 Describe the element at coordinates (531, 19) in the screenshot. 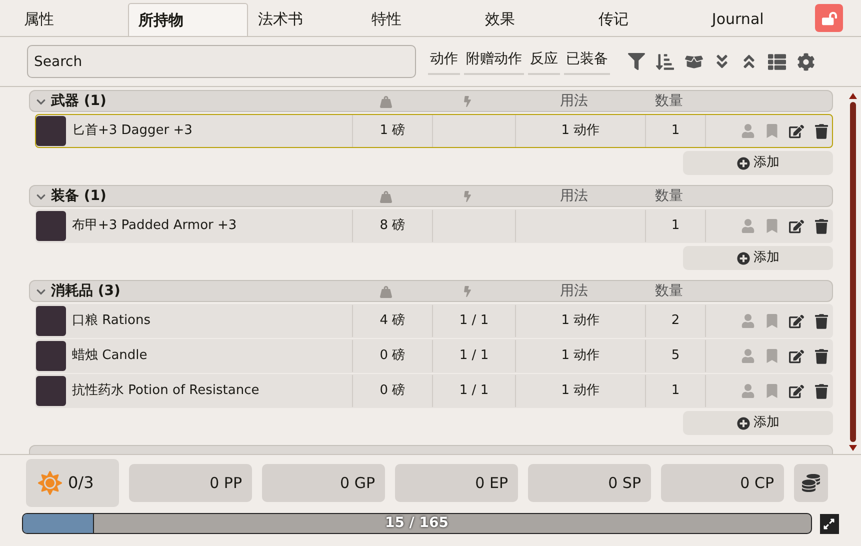

I see `tab: 效果` at that location.